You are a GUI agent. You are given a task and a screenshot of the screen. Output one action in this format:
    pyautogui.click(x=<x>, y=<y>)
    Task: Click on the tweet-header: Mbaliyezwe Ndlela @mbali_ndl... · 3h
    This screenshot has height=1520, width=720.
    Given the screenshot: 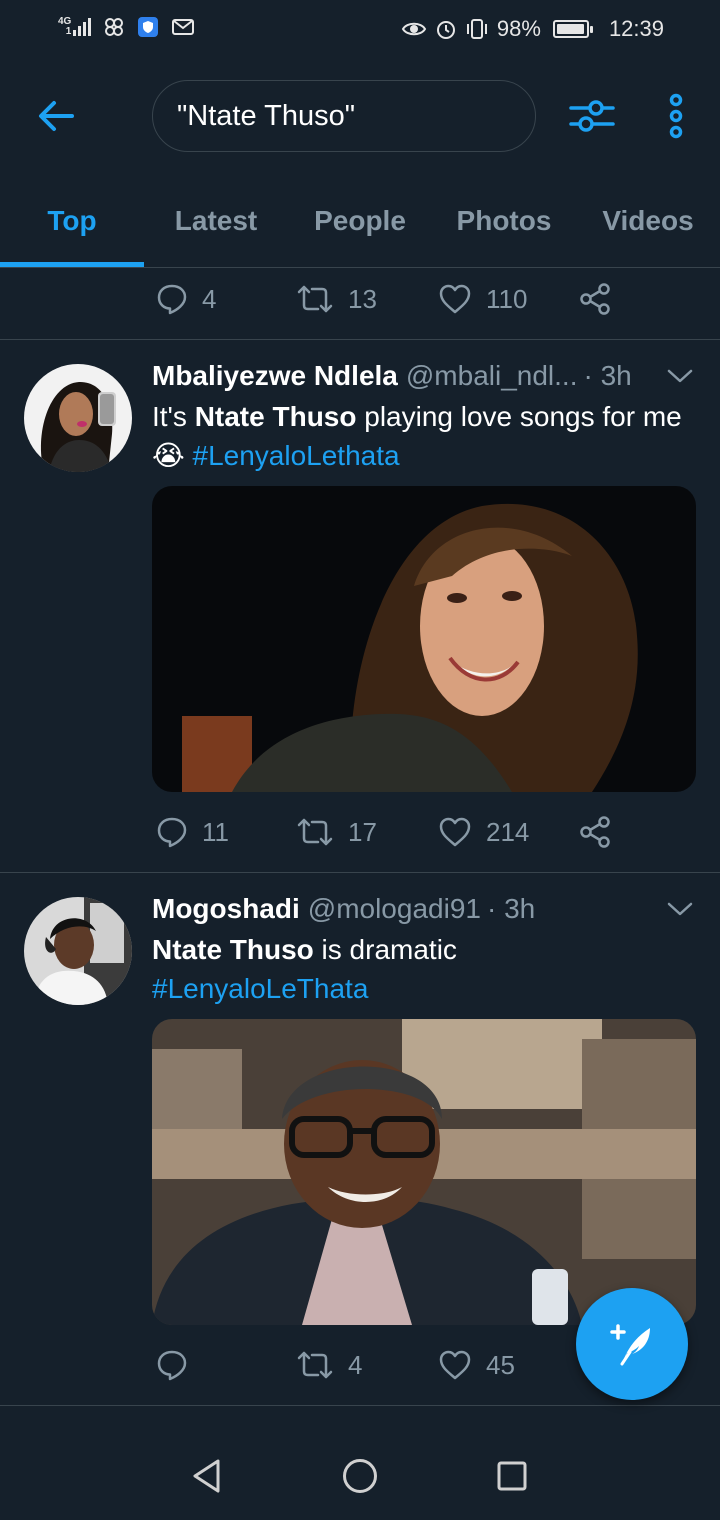 What is the action you would take?
    pyautogui.click(x=392, y=376)
    